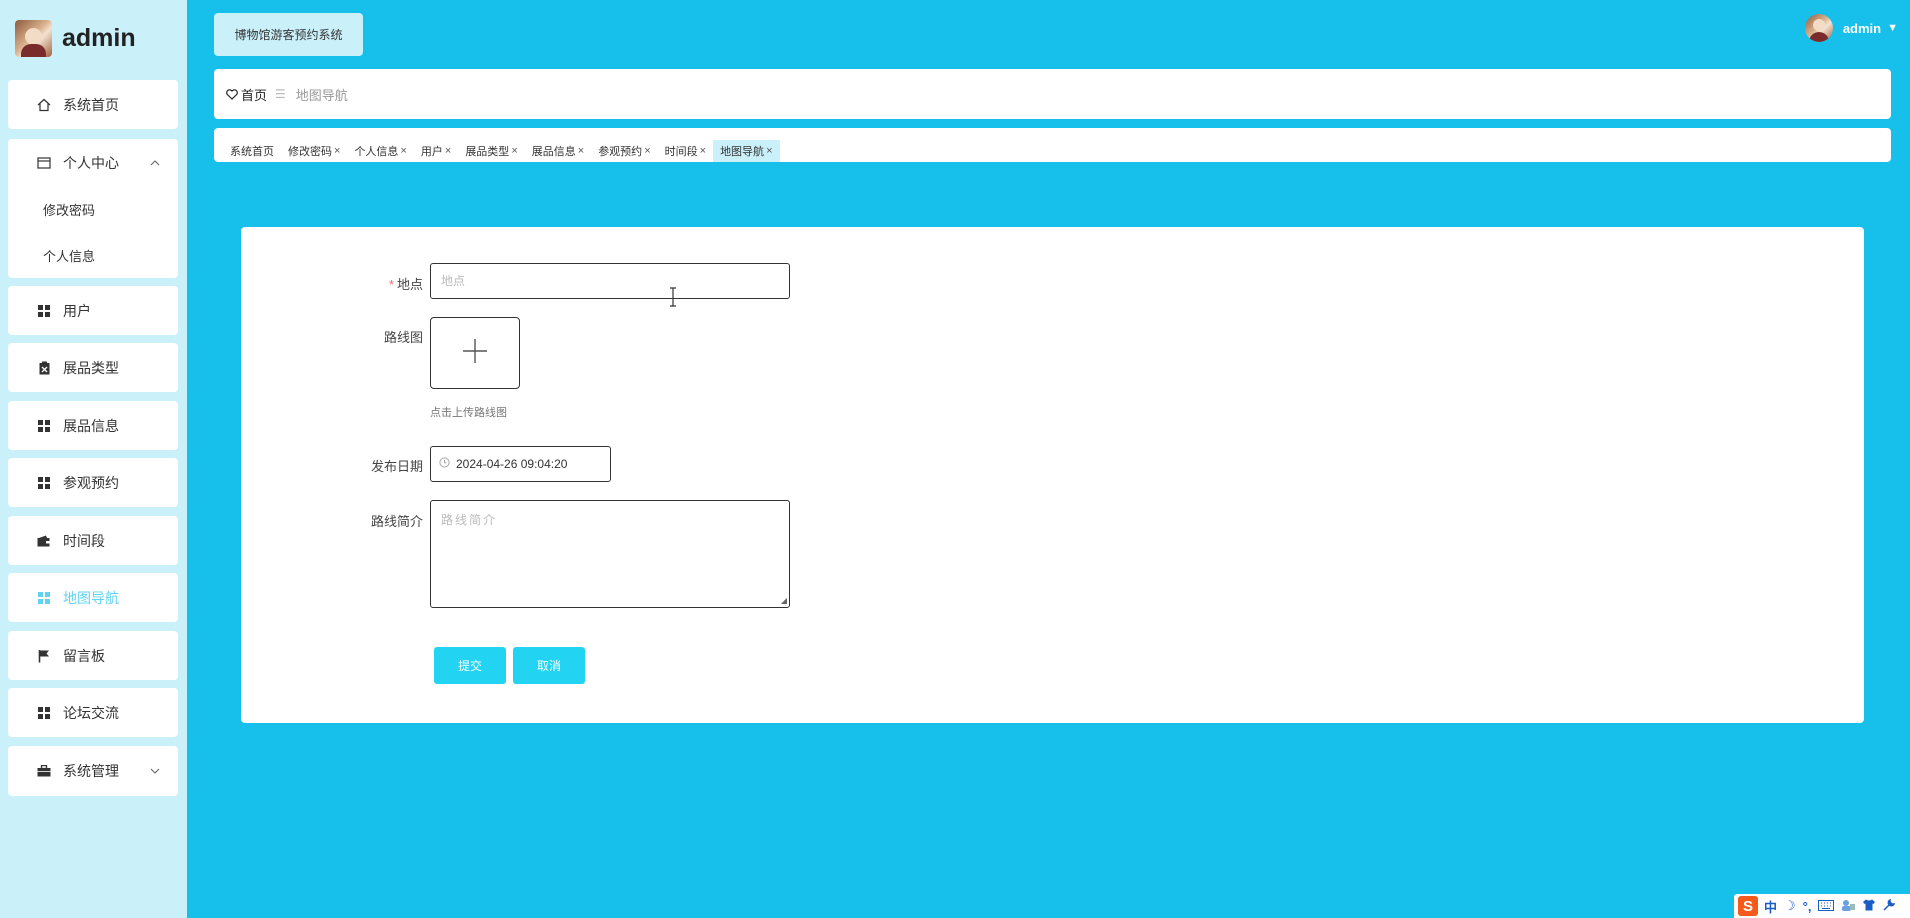  I want to click on flag-icon, so click(44, 656).